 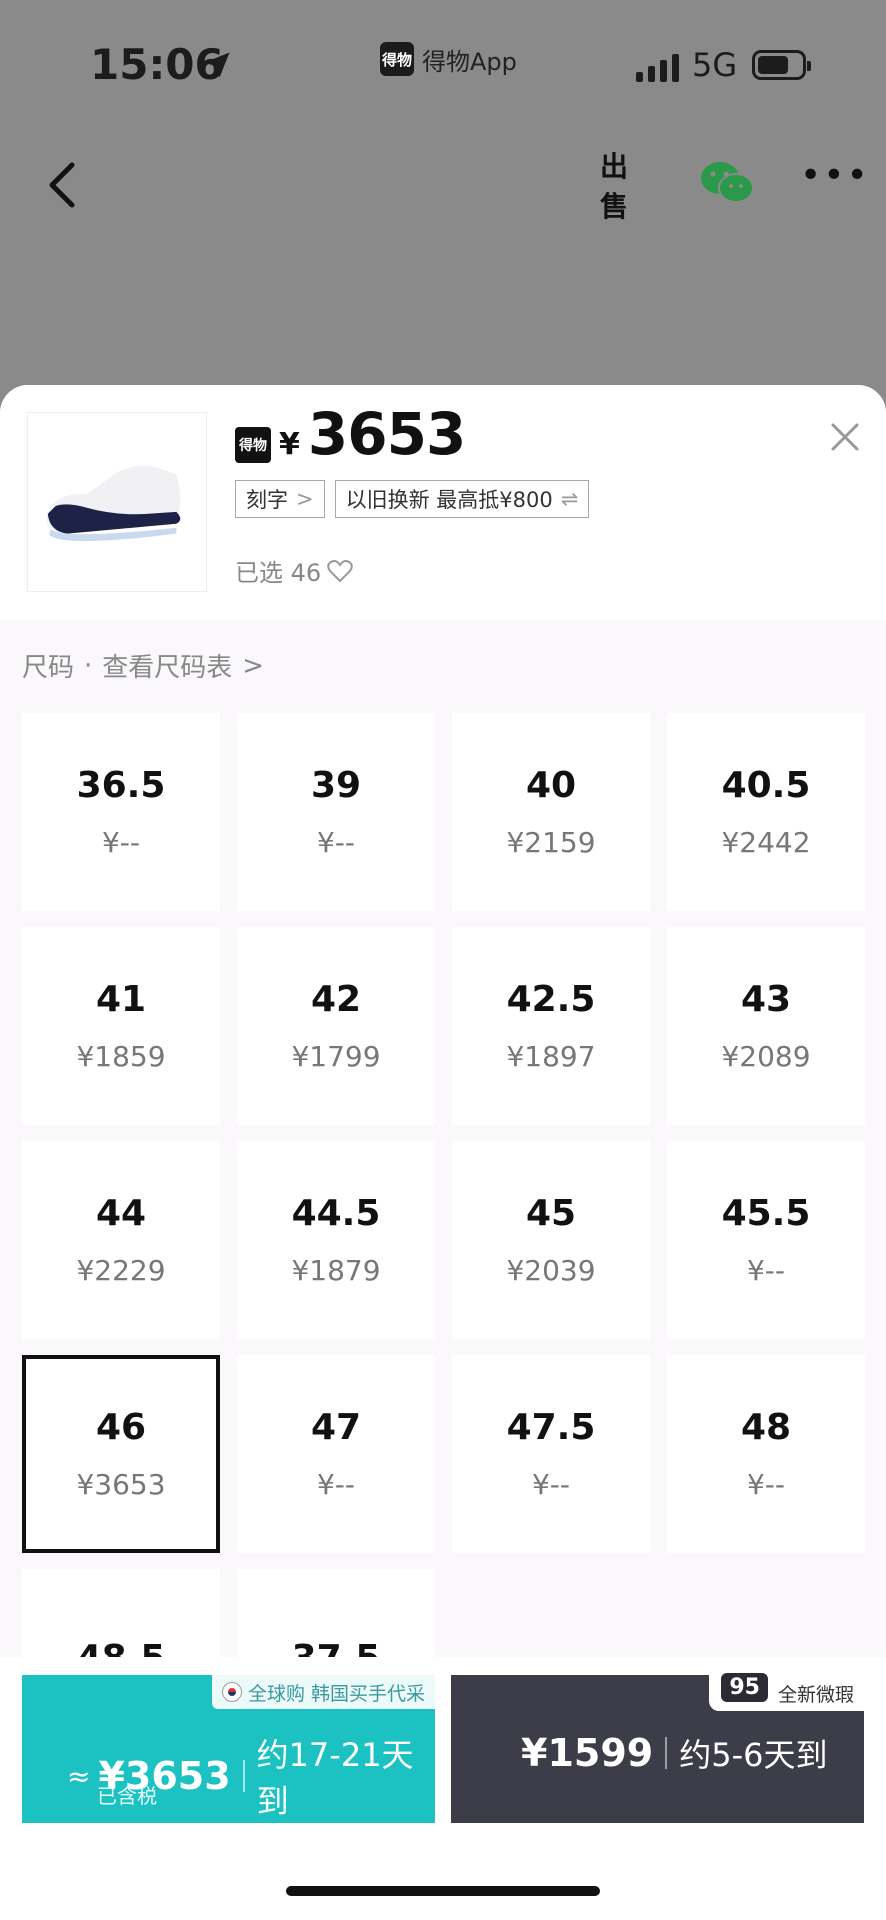 I want to click on size-price: ¥2229, so click(x=121, y=1270).